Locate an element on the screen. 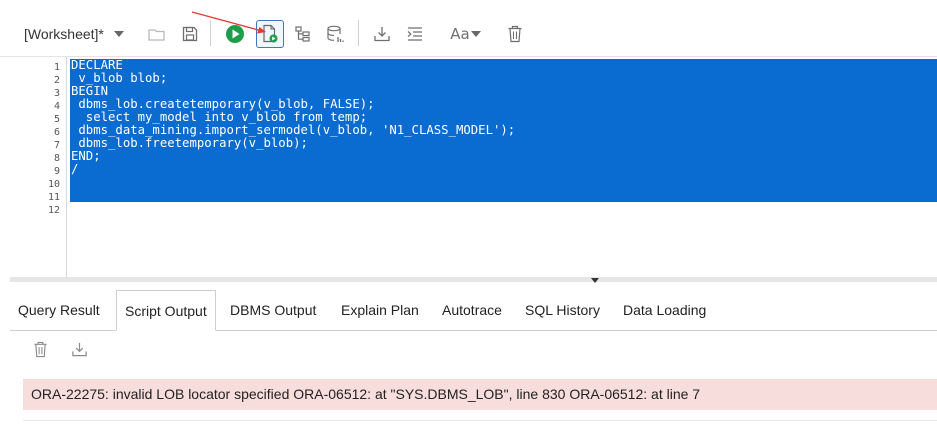  line-number: 10 is located at coordinates (53, 184).